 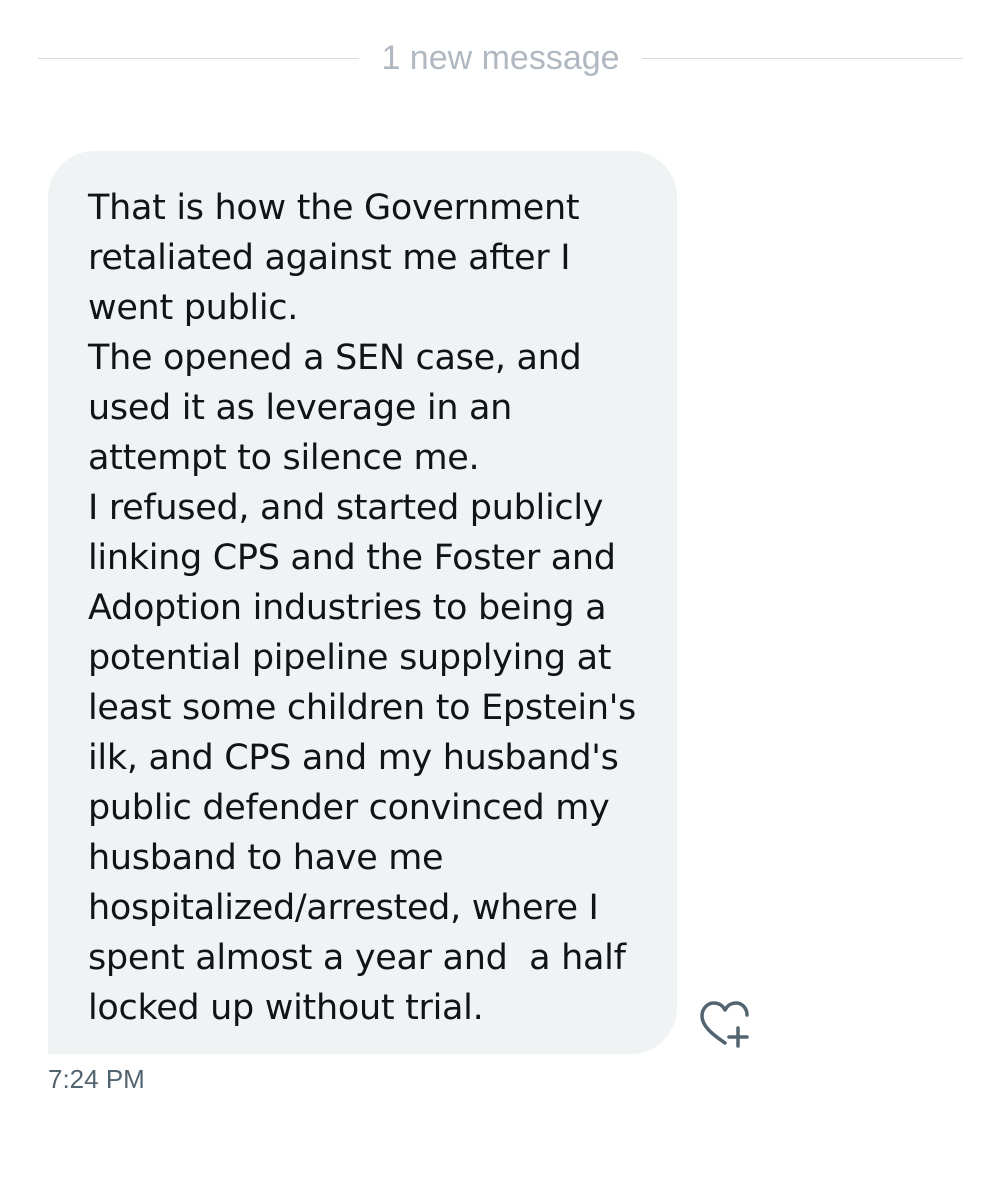 I want to click on message-line: The opened a SEN case, and, so click(x=335, y=358).